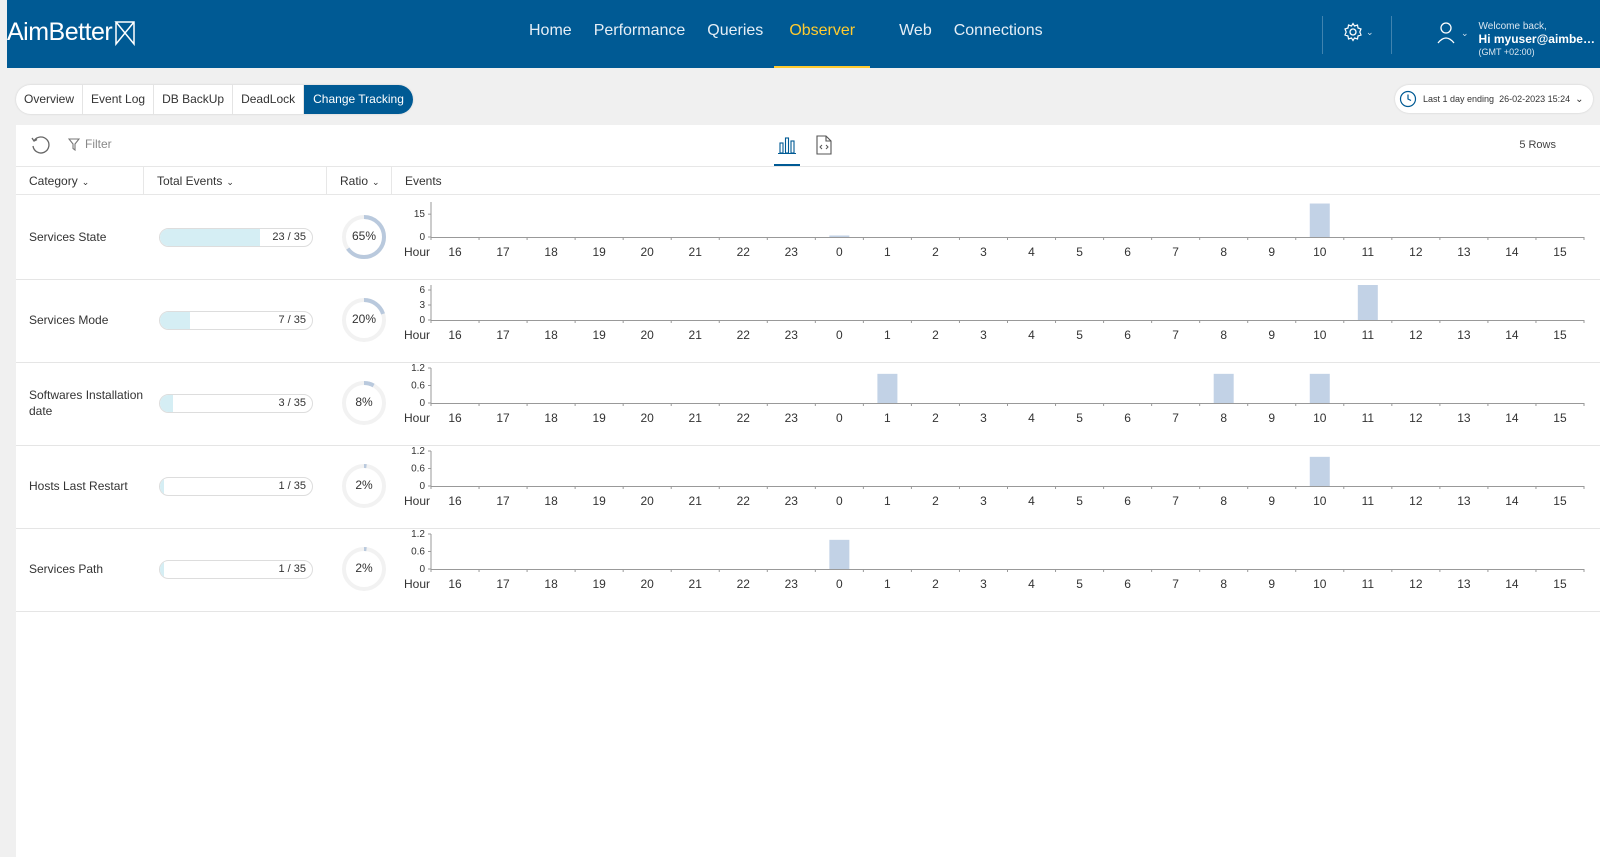 This screenshot has width=1600, height=857. What do you see at coordinates (364, 568) in the screenshot?
I see `ratio-value: 2%` at bounding box center [364, 568].